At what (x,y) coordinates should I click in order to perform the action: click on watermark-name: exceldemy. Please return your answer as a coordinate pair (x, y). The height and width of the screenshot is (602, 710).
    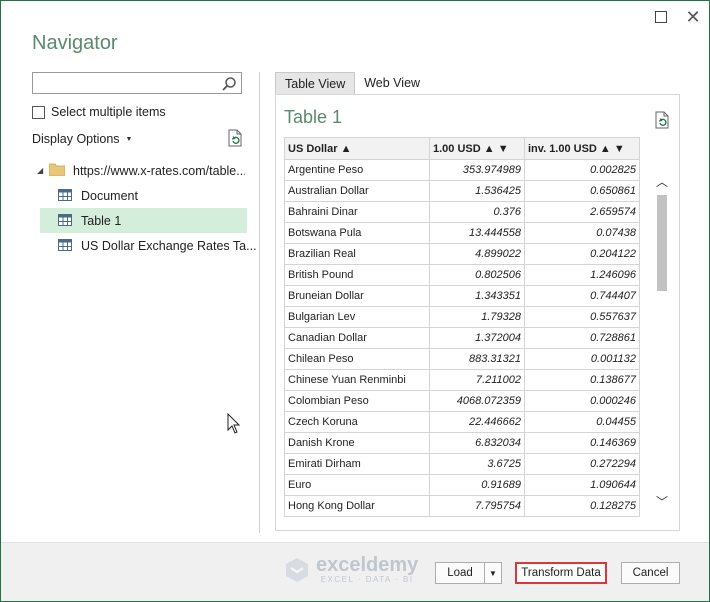
    Looking at the image, I should click on (367, 565).